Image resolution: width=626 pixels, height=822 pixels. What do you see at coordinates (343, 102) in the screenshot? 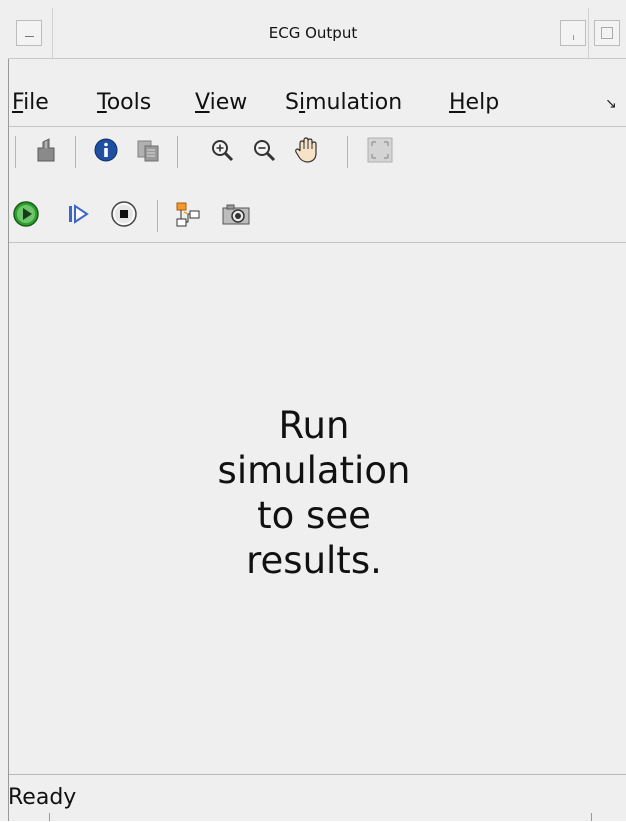
I see `menu-simulation: Simulation` at bounding box center [343, 102].